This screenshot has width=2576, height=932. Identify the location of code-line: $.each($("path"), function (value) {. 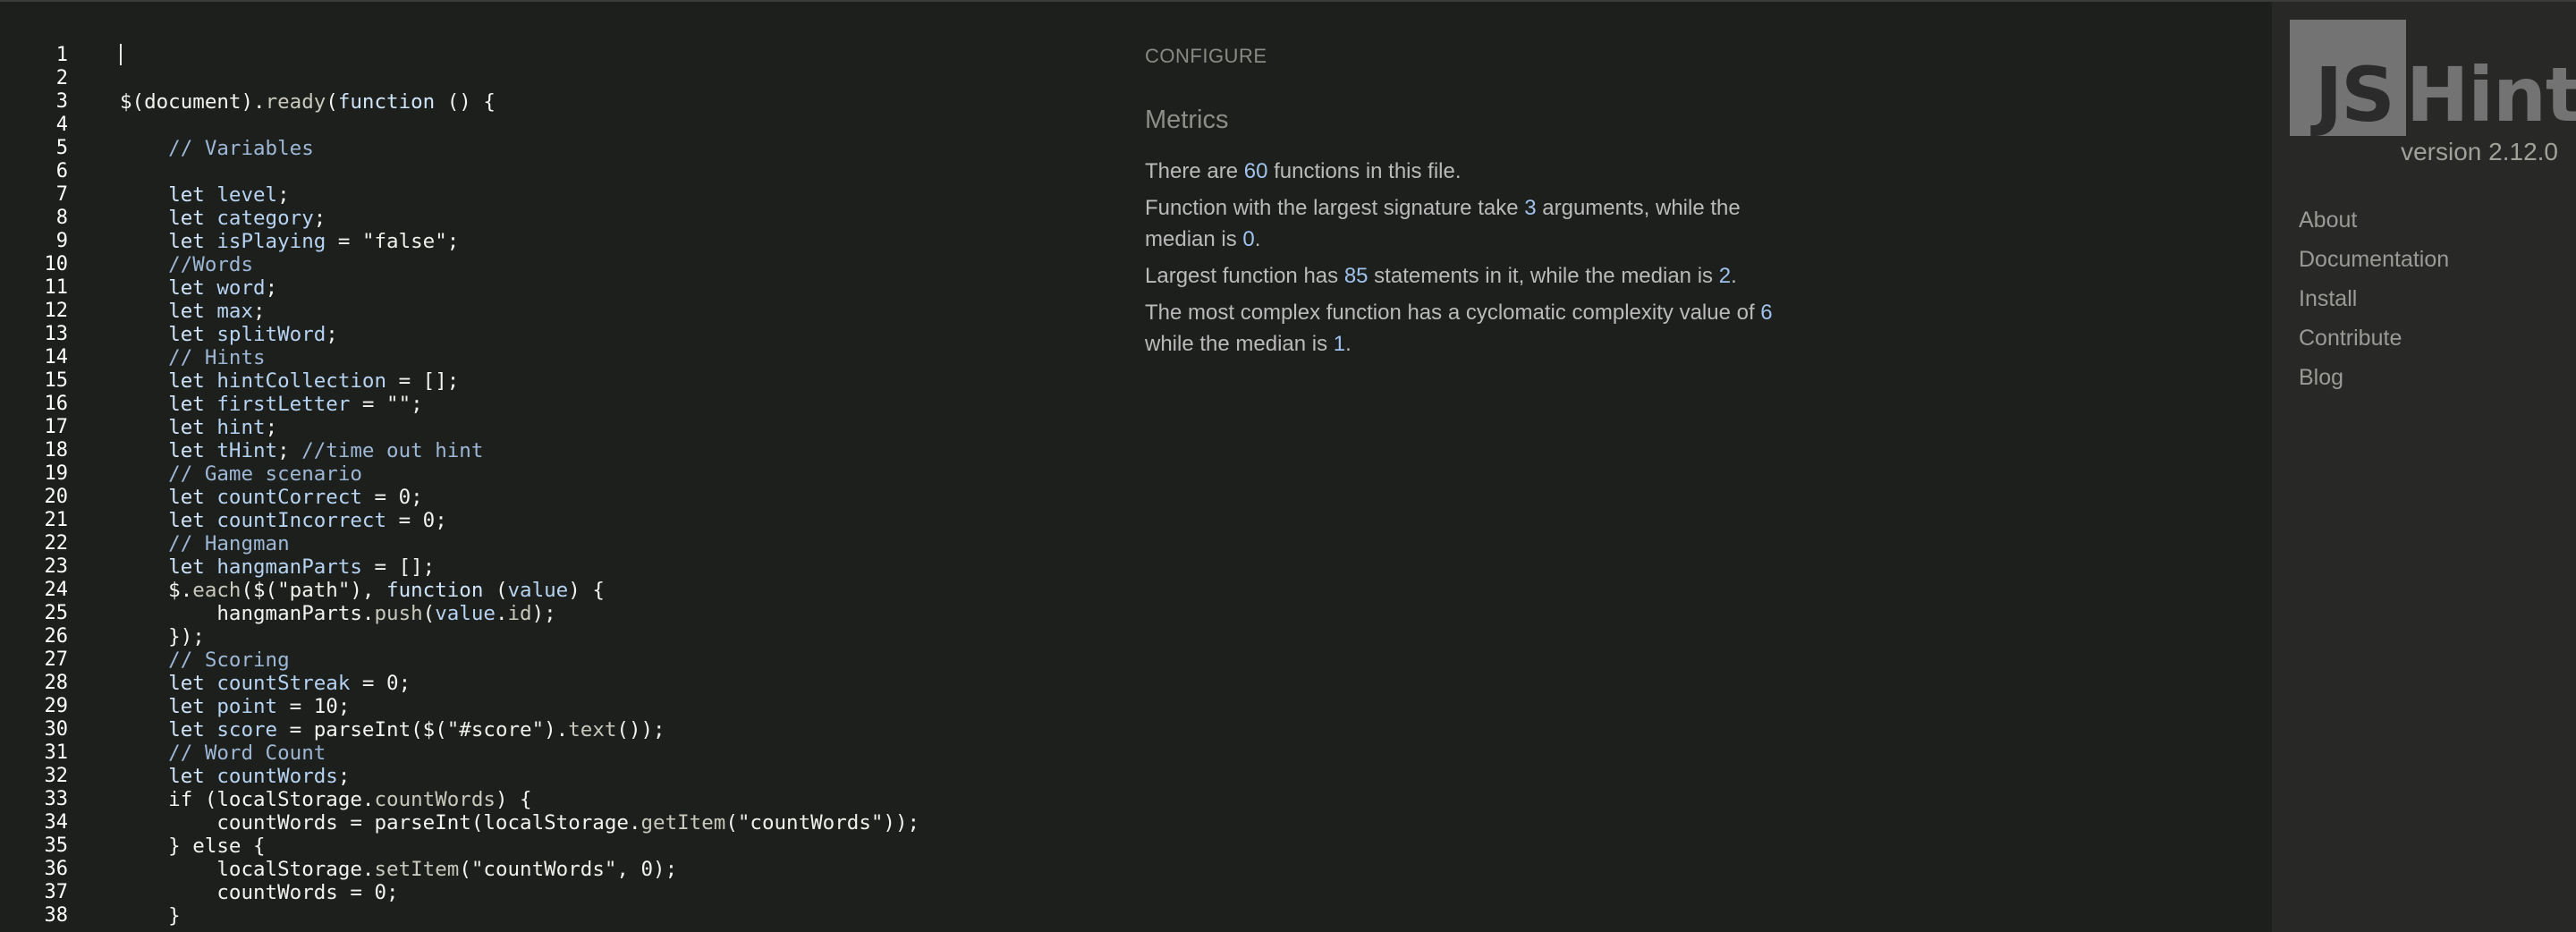
(519, 590).